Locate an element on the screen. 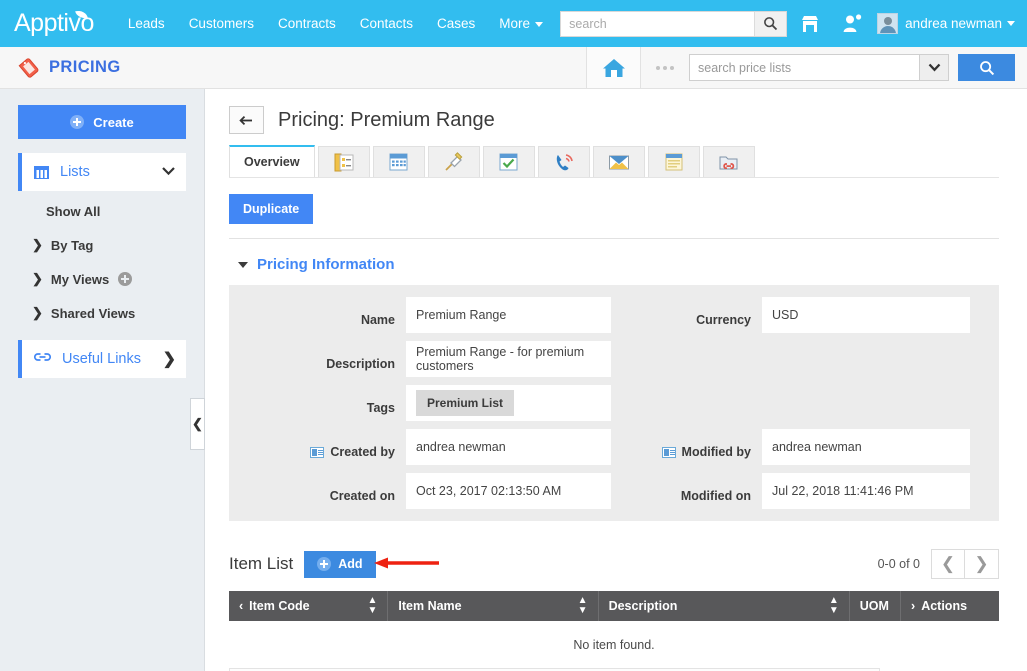 The image size is (1027, 671). empty-row: No item found. is located at coordinates (614, 645).